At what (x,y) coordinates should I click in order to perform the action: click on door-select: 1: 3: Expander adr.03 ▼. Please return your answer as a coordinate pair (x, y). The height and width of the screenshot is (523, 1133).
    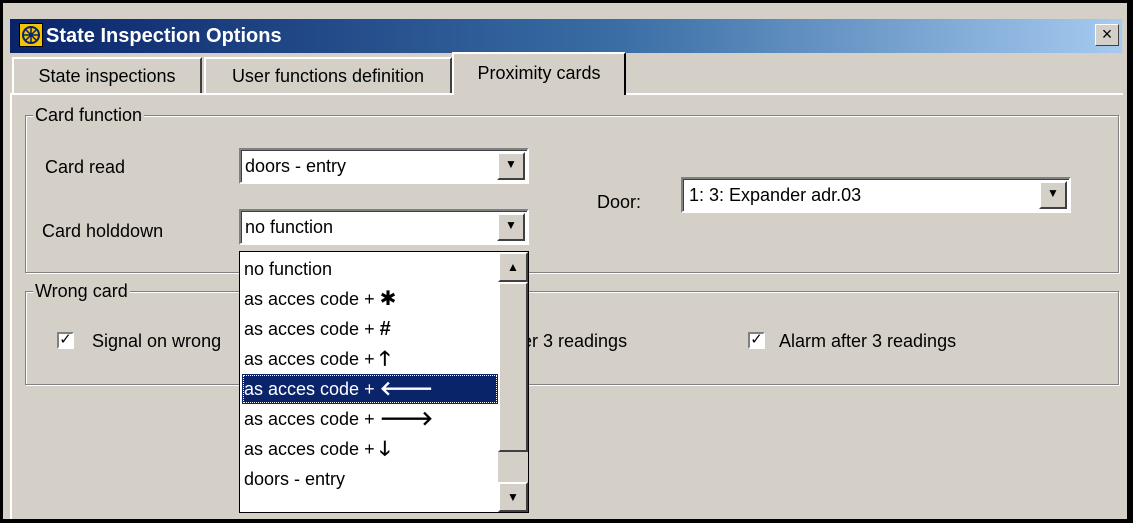
    Looking at the image, I should click on (876, 195).